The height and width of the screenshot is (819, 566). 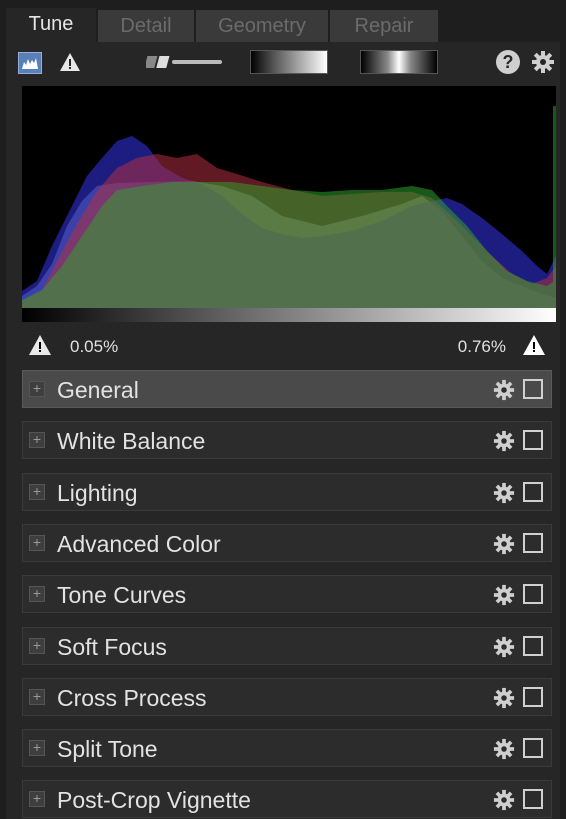 What do you see at coordinates (70, 62) in the screenshot?
I see `warning-icon` at bounding box center [70, 62].